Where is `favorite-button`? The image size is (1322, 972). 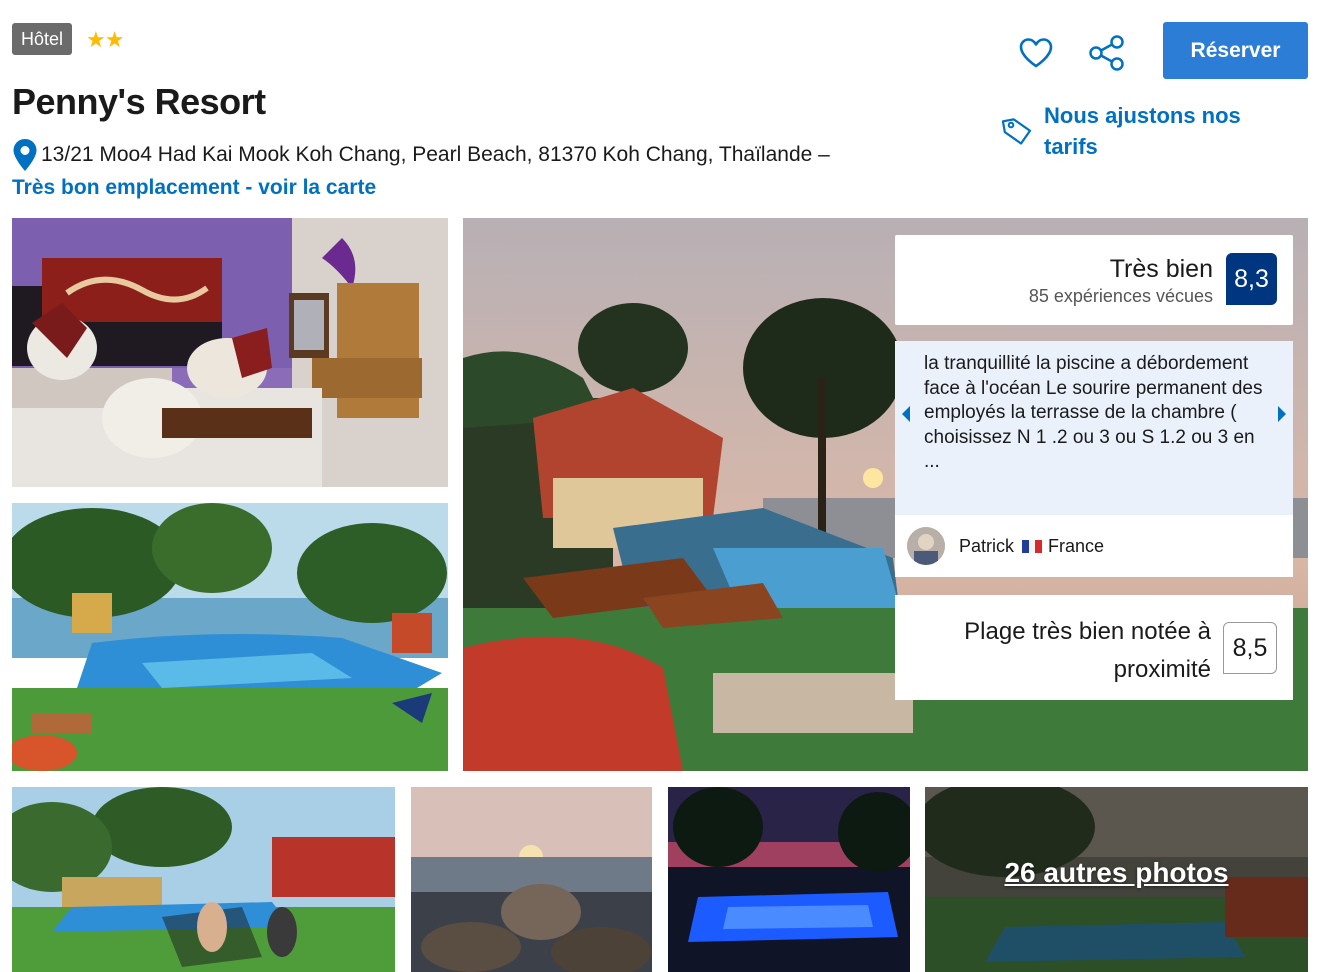 favorite-button is located at coordinates (1036, 53).